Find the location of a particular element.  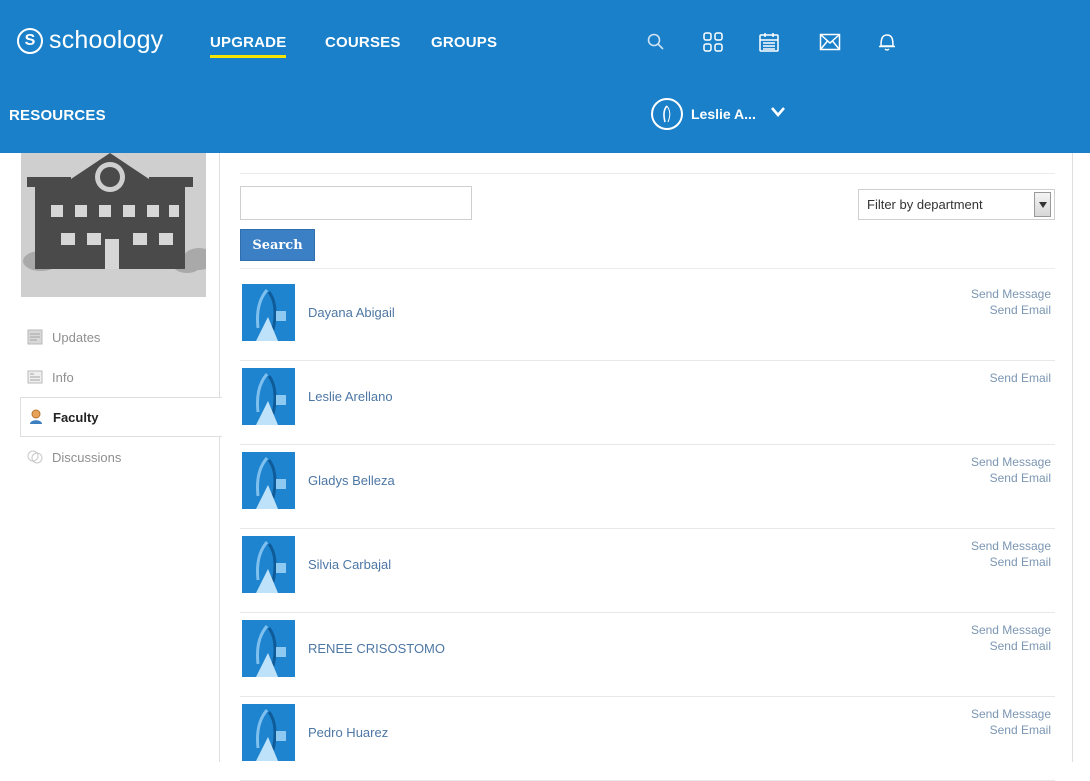

info-icon is located at coordinates (35, 377).